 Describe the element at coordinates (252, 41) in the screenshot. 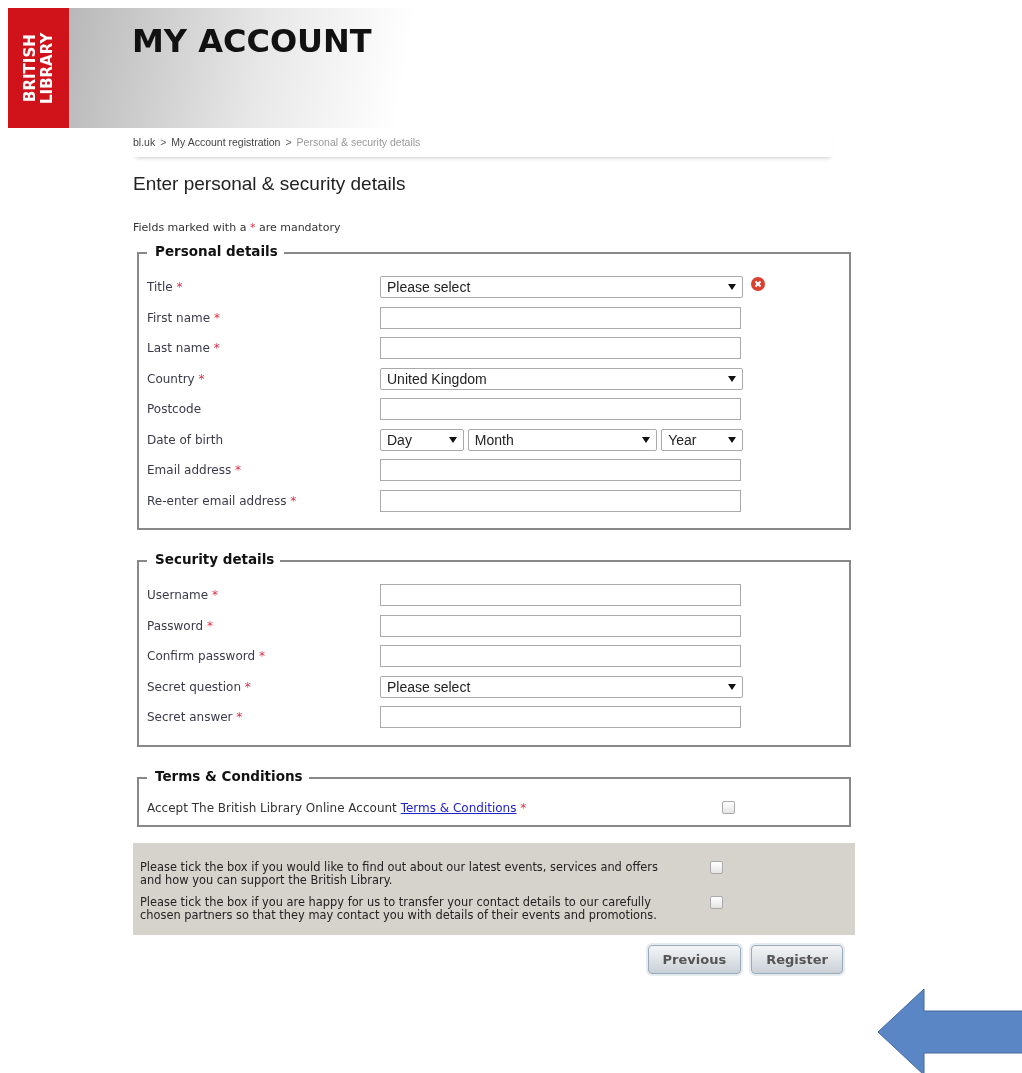

I see `page-header-title: MY ACCOUNT` at that location.